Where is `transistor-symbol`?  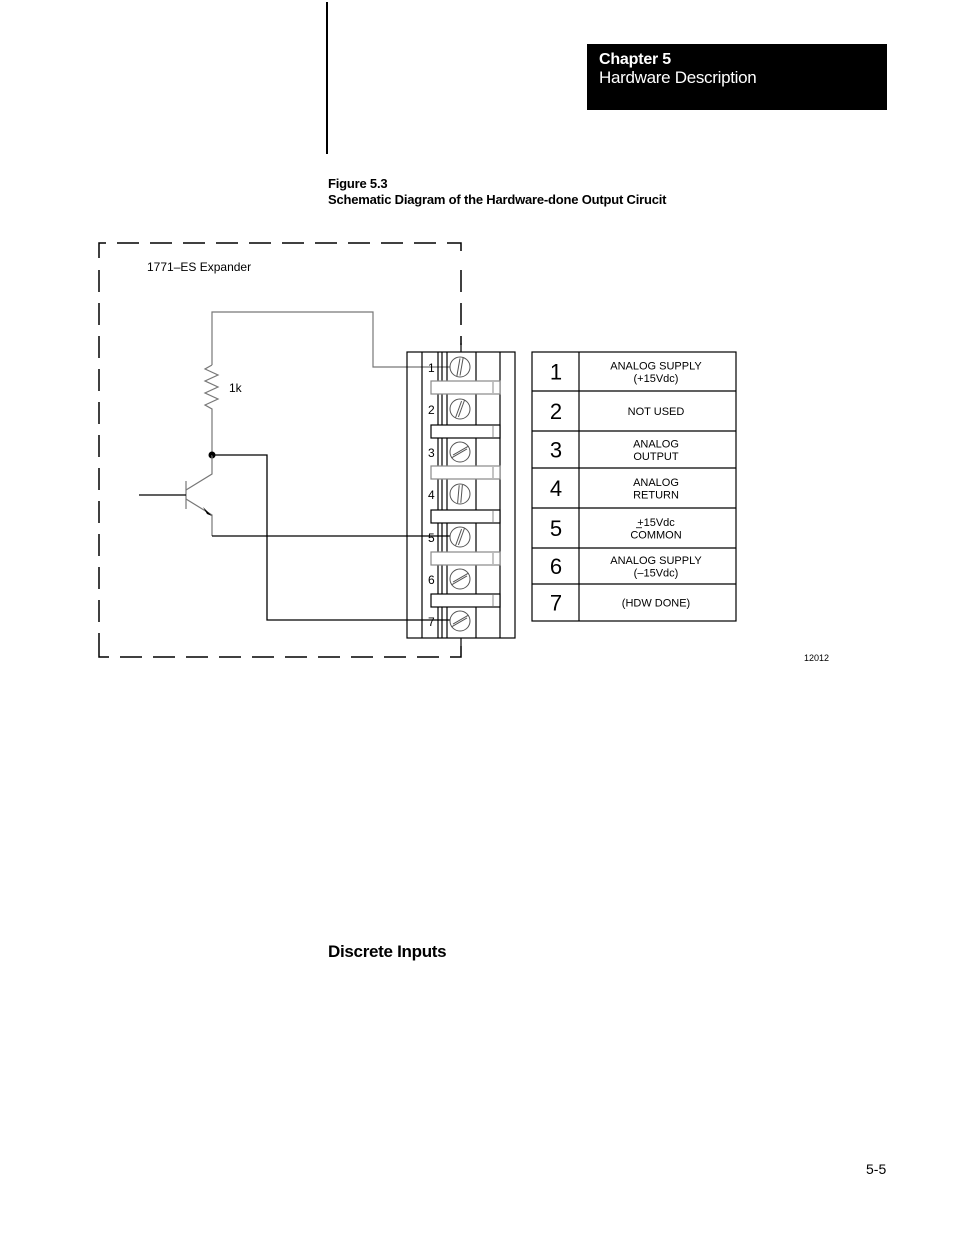
transistor-symbol is located at coordinates (199, 495).